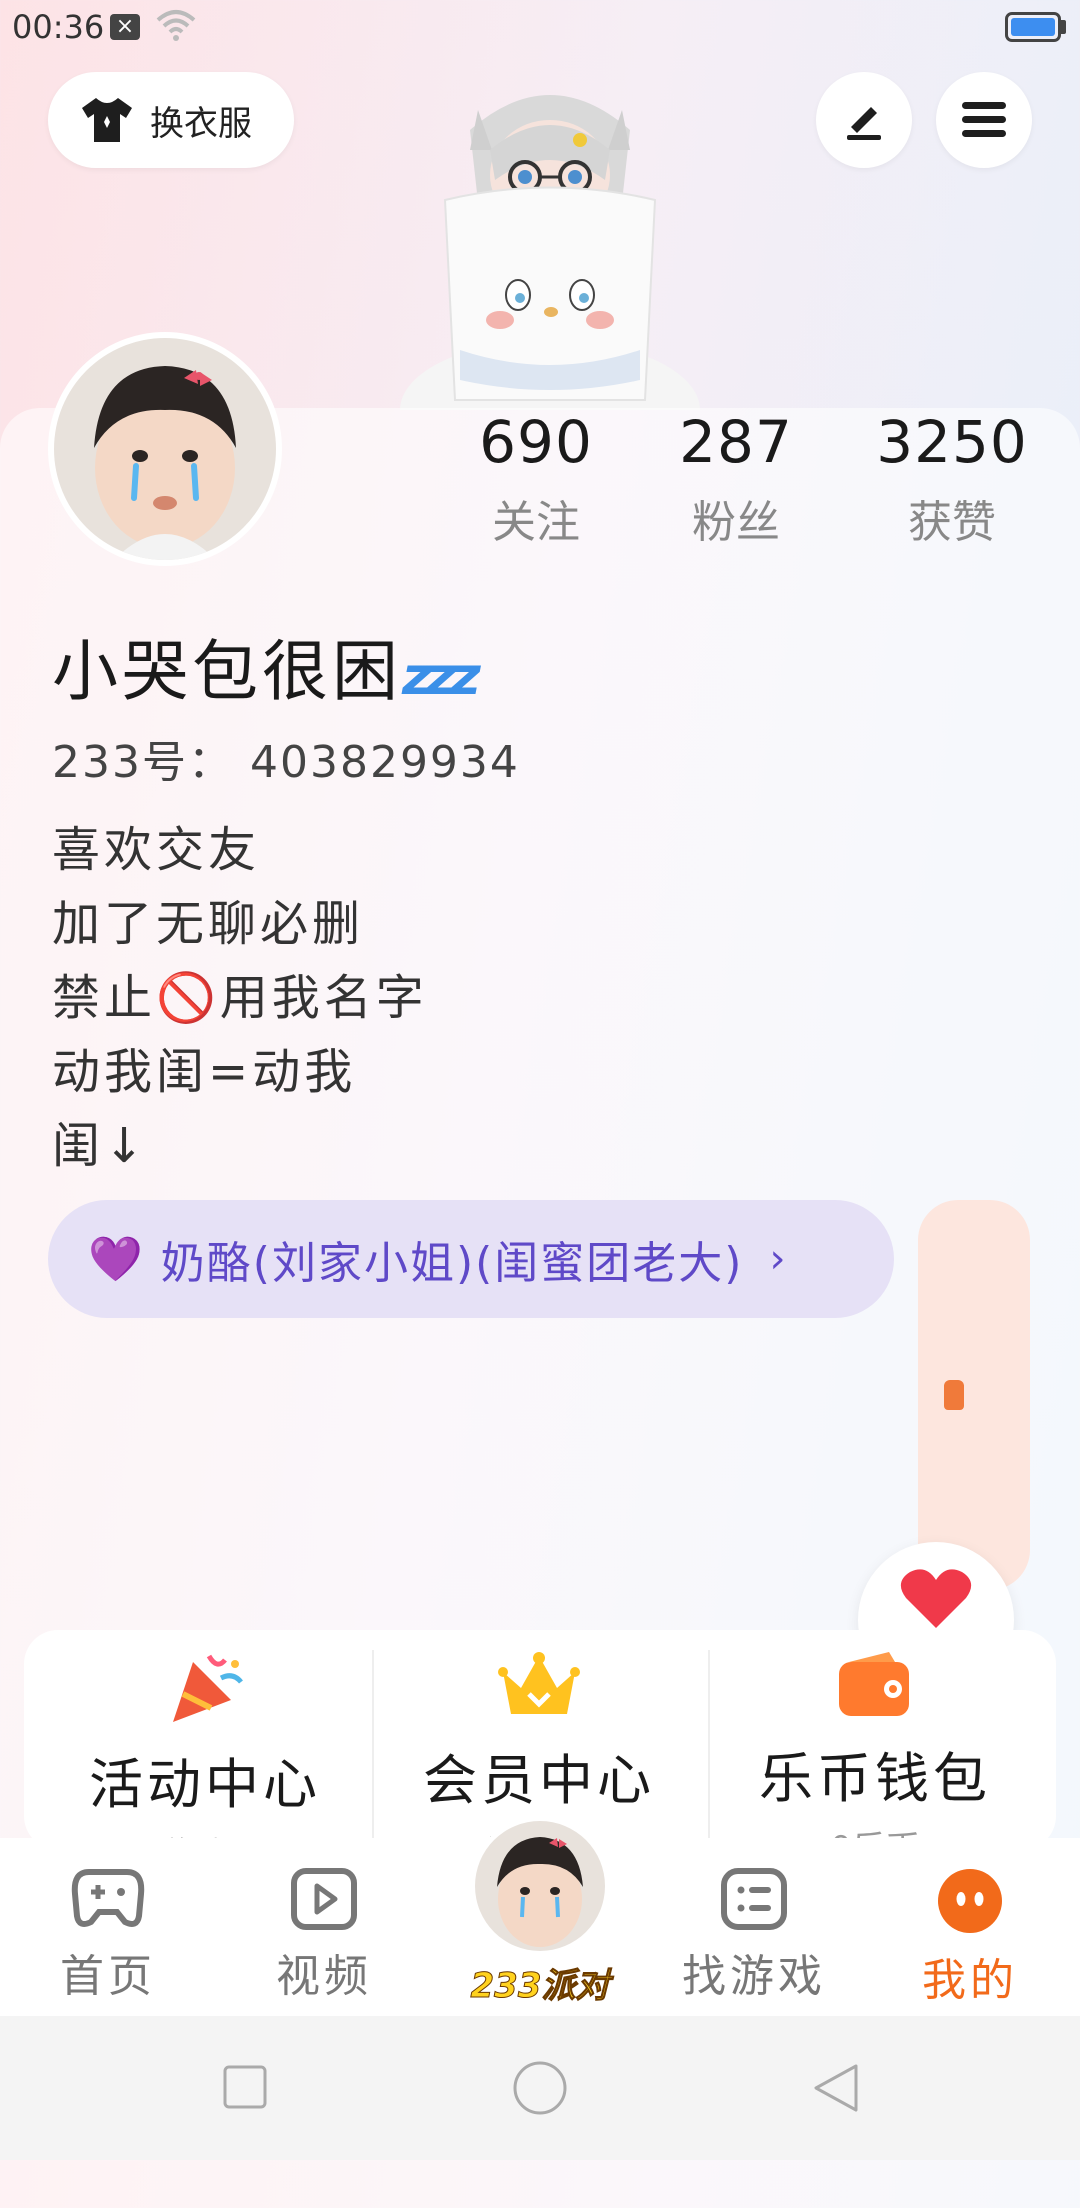 The image size is (1080, 2208). I want to click on stat-likes-label: 获赞, so click(952, 522).